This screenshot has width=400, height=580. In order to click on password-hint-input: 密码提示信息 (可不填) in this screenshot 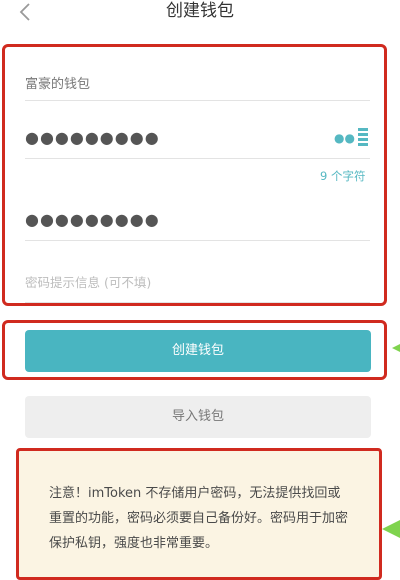, I will do `click(197, 282)`.